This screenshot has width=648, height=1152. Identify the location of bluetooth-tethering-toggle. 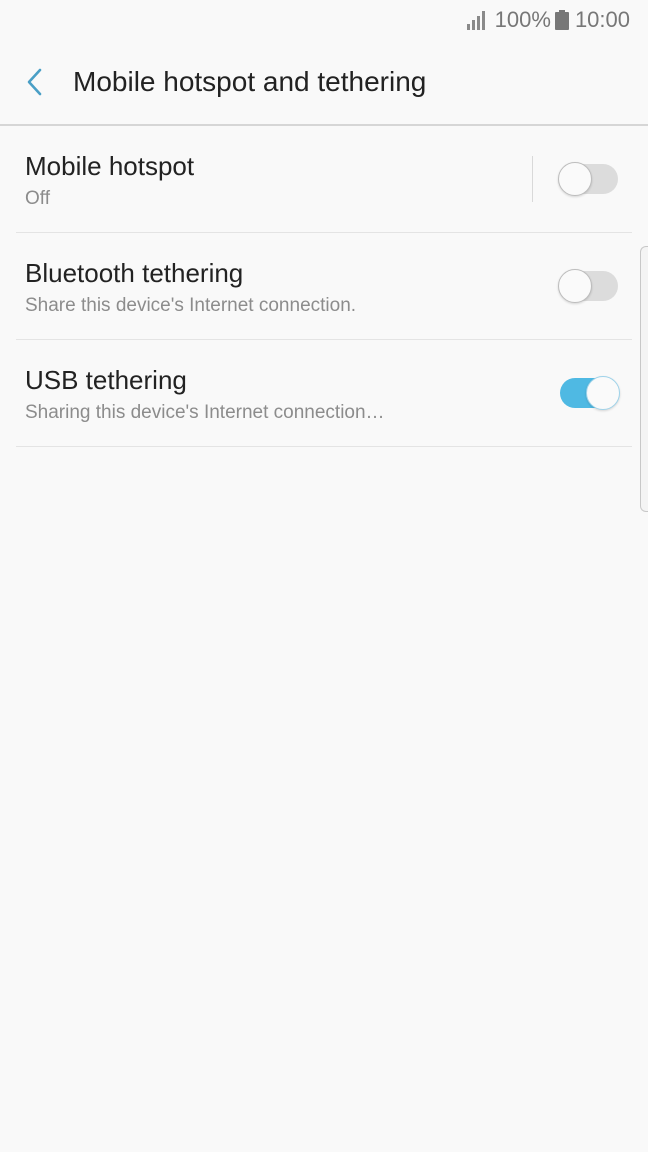
(588, 286).